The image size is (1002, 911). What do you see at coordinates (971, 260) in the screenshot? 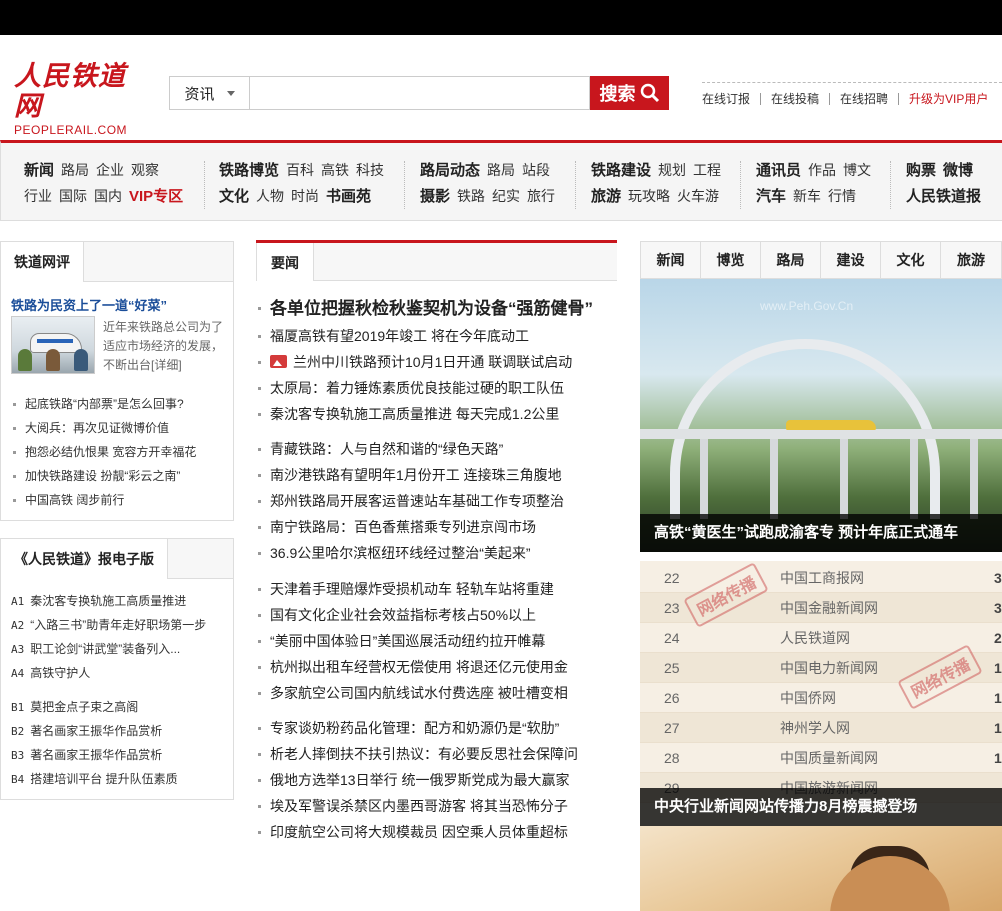
I see `right-tab: 旅游` at bounding box center [971, 260].